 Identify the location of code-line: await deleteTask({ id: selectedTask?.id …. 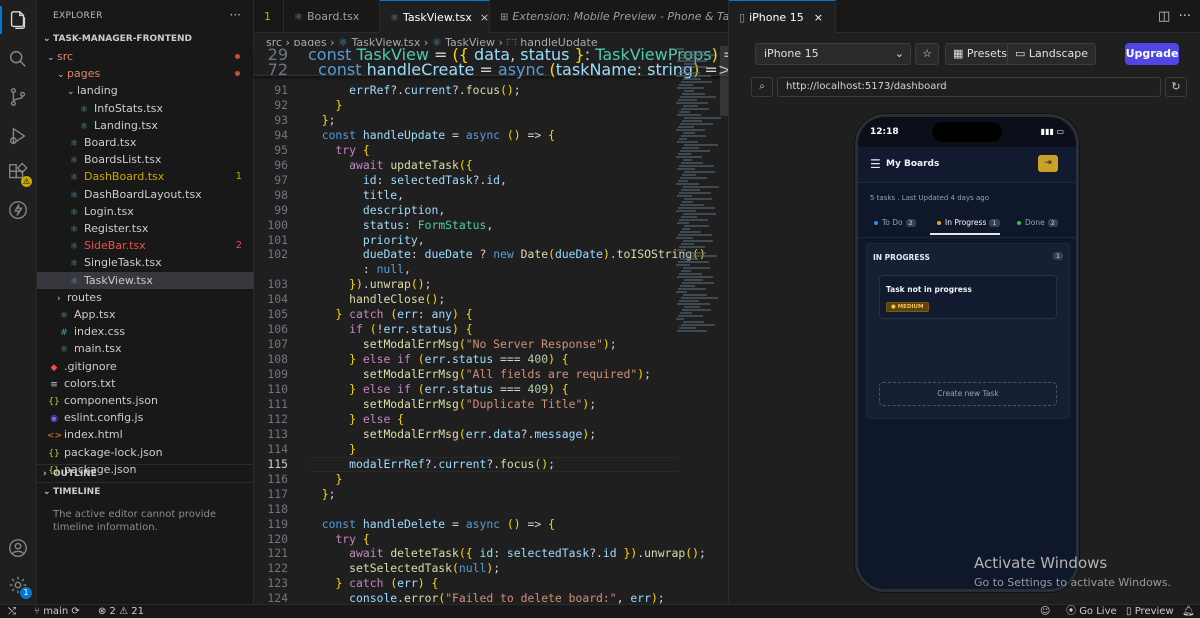
(507, 553).